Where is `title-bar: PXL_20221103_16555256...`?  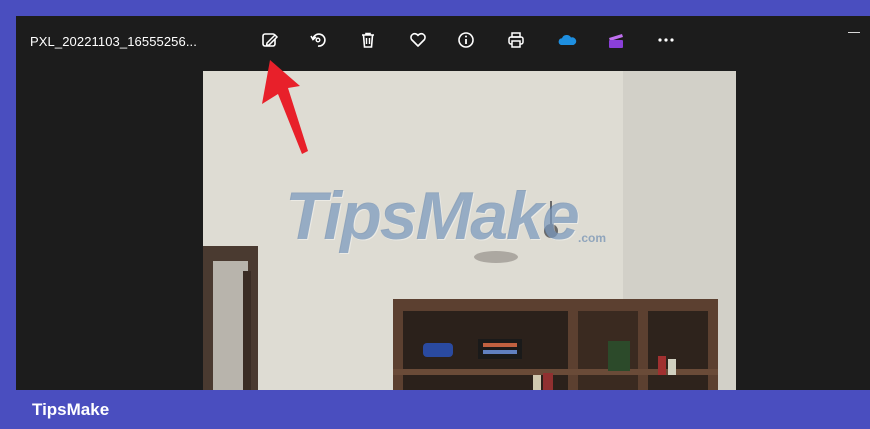 title-bar: PXL_20221103_16555256... is located at coordinates (443, 41).